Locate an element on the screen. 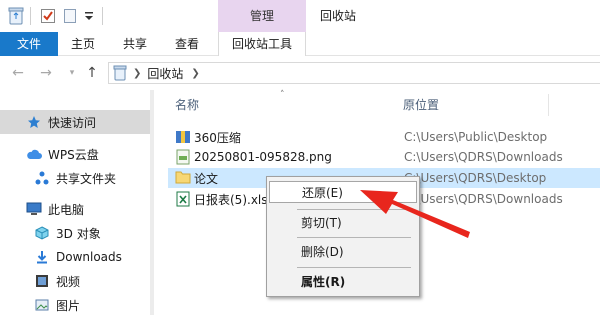 The height and width of the screenshot is (315, 600). picture-icon is located at coordinates (42, 305).